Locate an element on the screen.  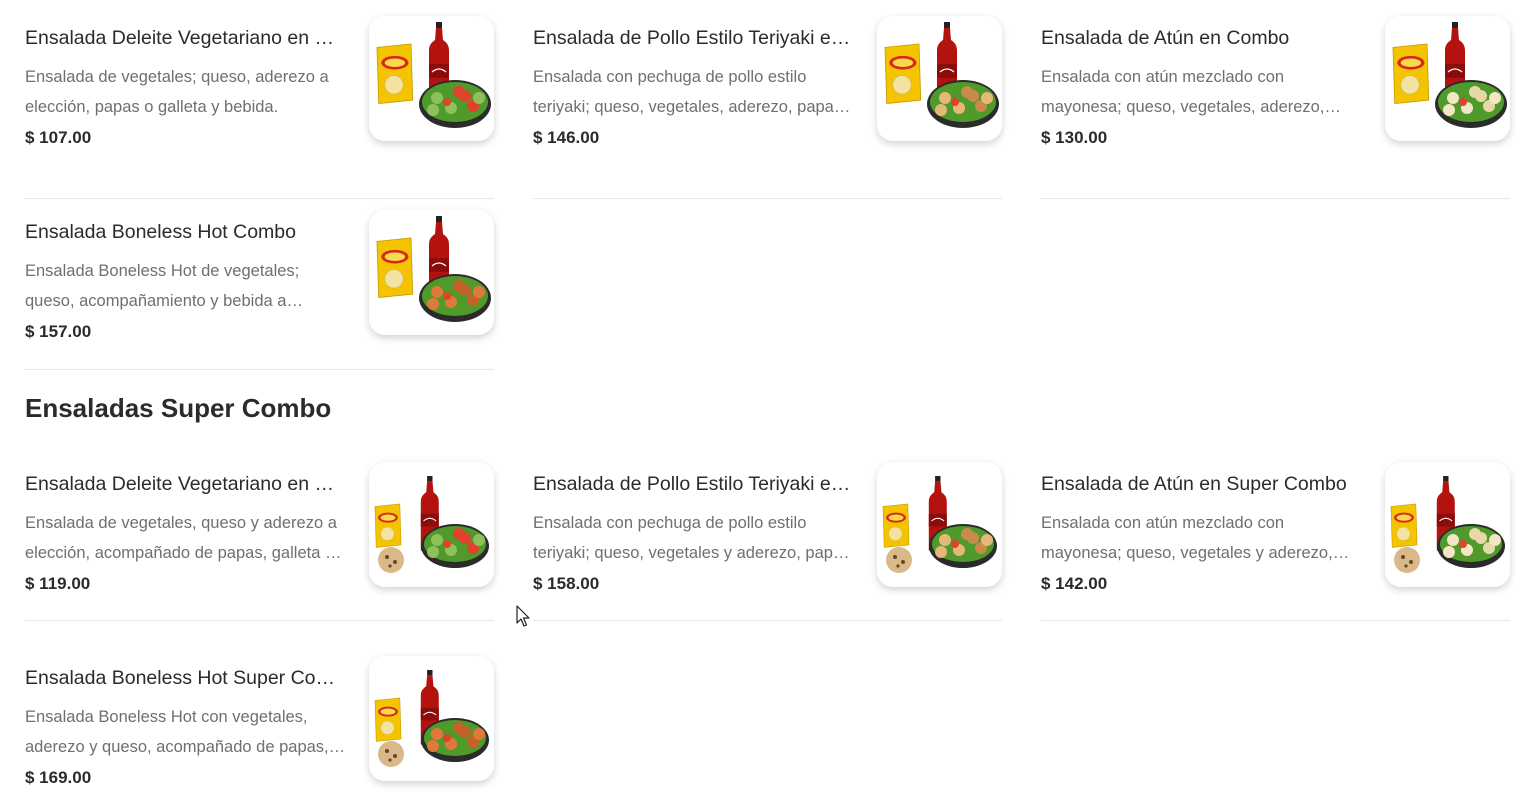
item-price: $ 158.00 is located at coordinates (566, 583).